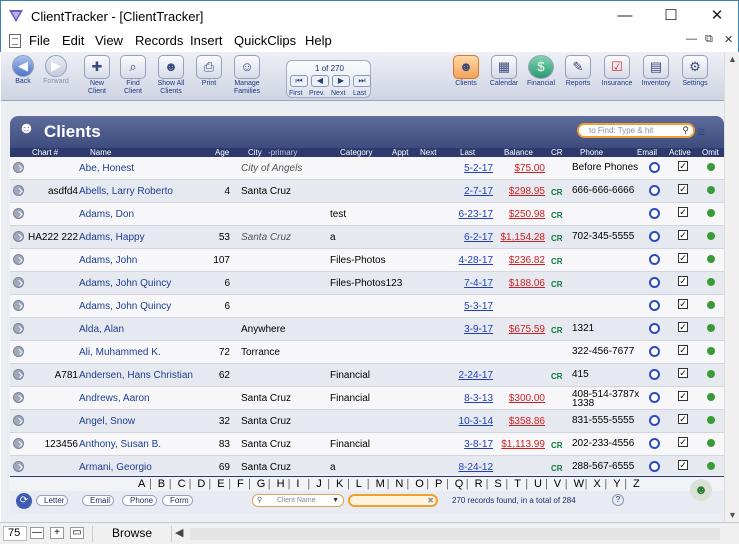  I want to click on reports-button: ✎ Reports, so click(578, 77).